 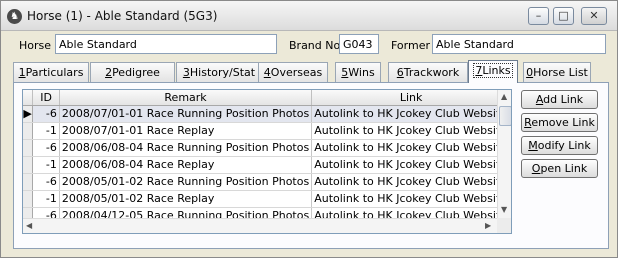 I want to click on remark-cell: 2008/07/01-01 Race Replay, so click(x=186, y=131).